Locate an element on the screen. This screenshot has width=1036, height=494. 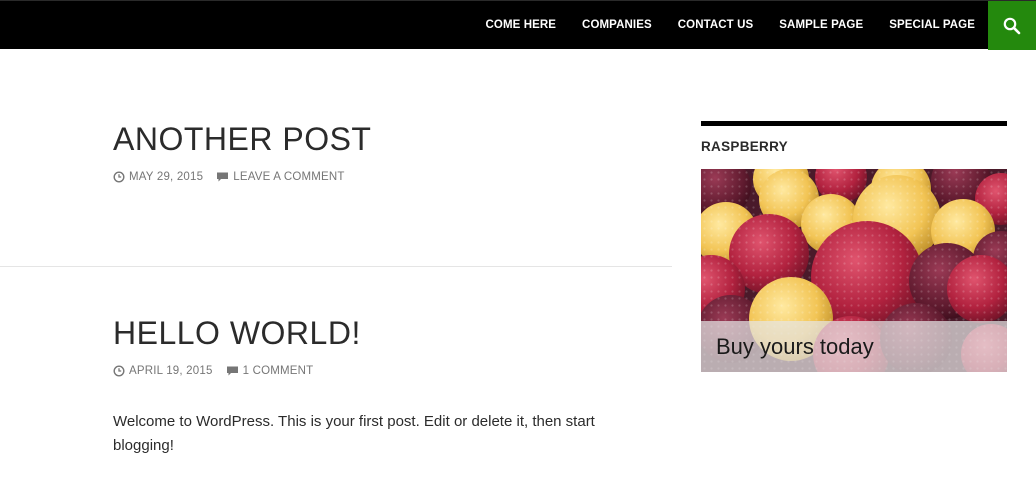
search-toggle-button is located at coordinates (1012, 25).